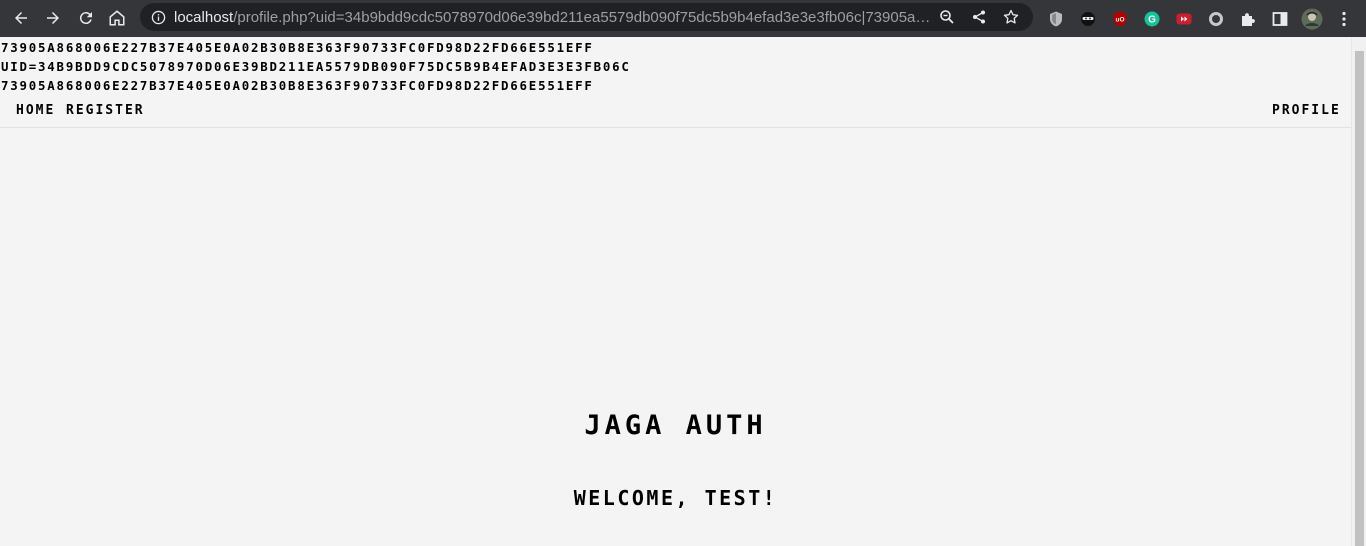 This screenshot has height=546, width=1366. I want to click on reload-icon, so click(86, 18).